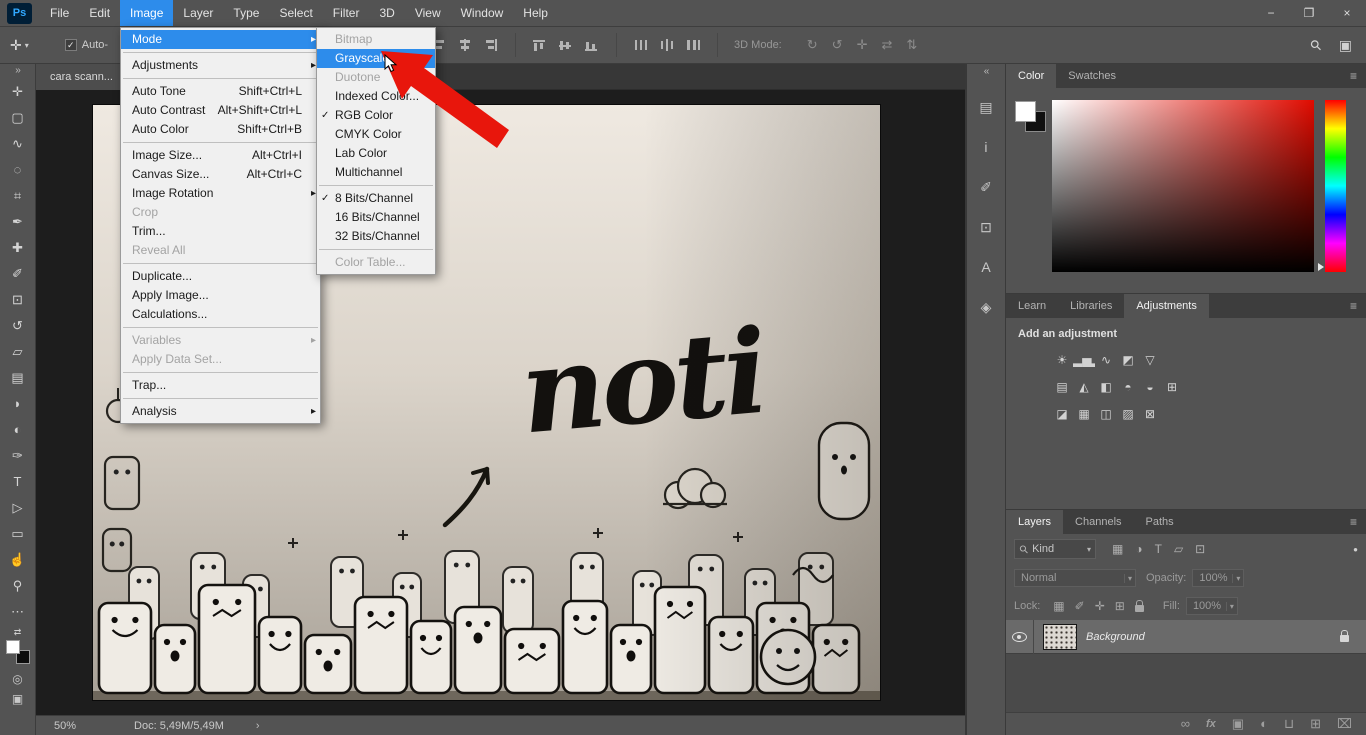 Image resolution: width=1366 pixels, height=735 pixels. What do you see at coordinates (1150, 414) in the screenshot?
I see `selective-color-icon: ⊠` at bounding box center [1150, 414].